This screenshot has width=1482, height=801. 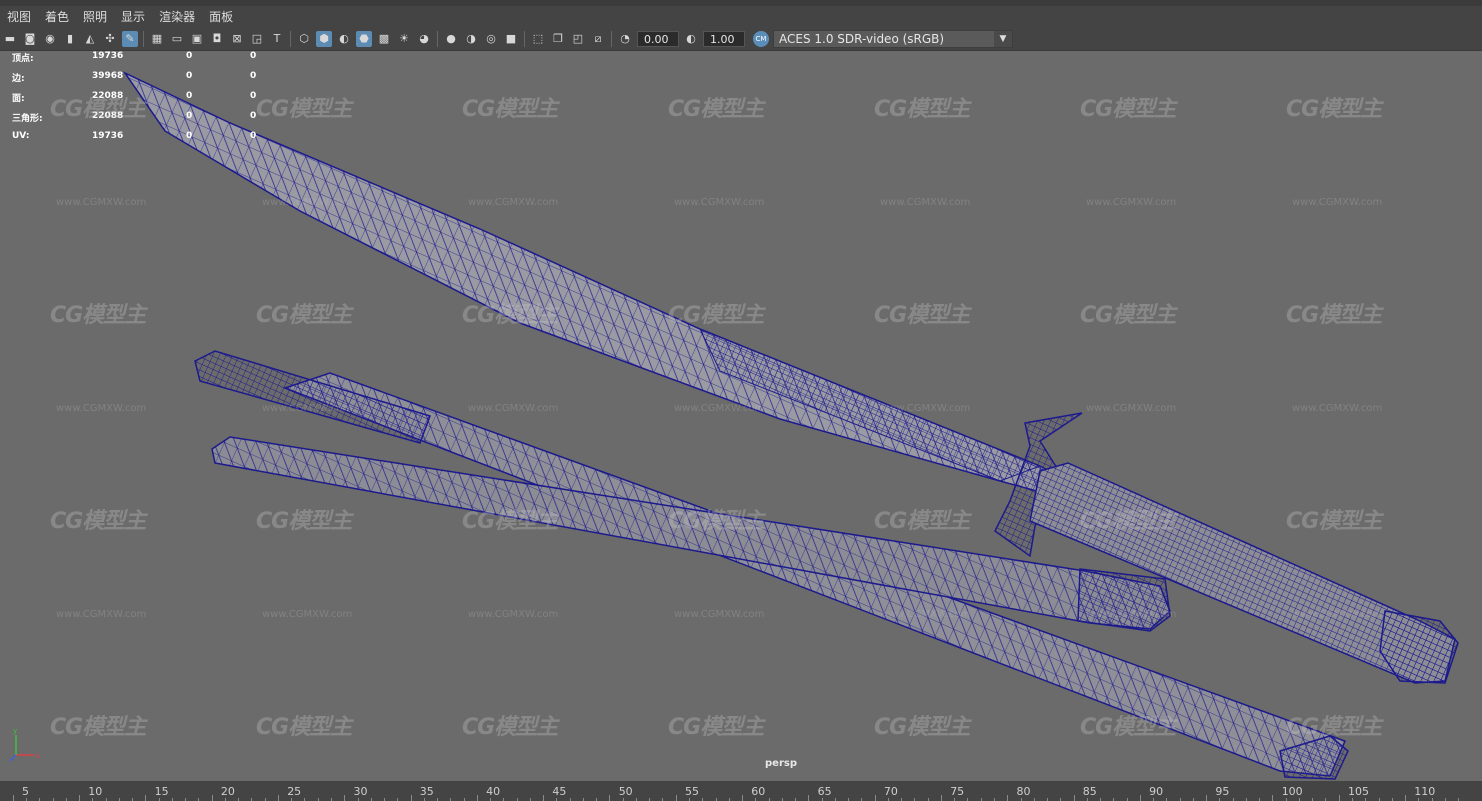 I want to click on xray-components-icon: ⧄, so click(x=598, y=39).